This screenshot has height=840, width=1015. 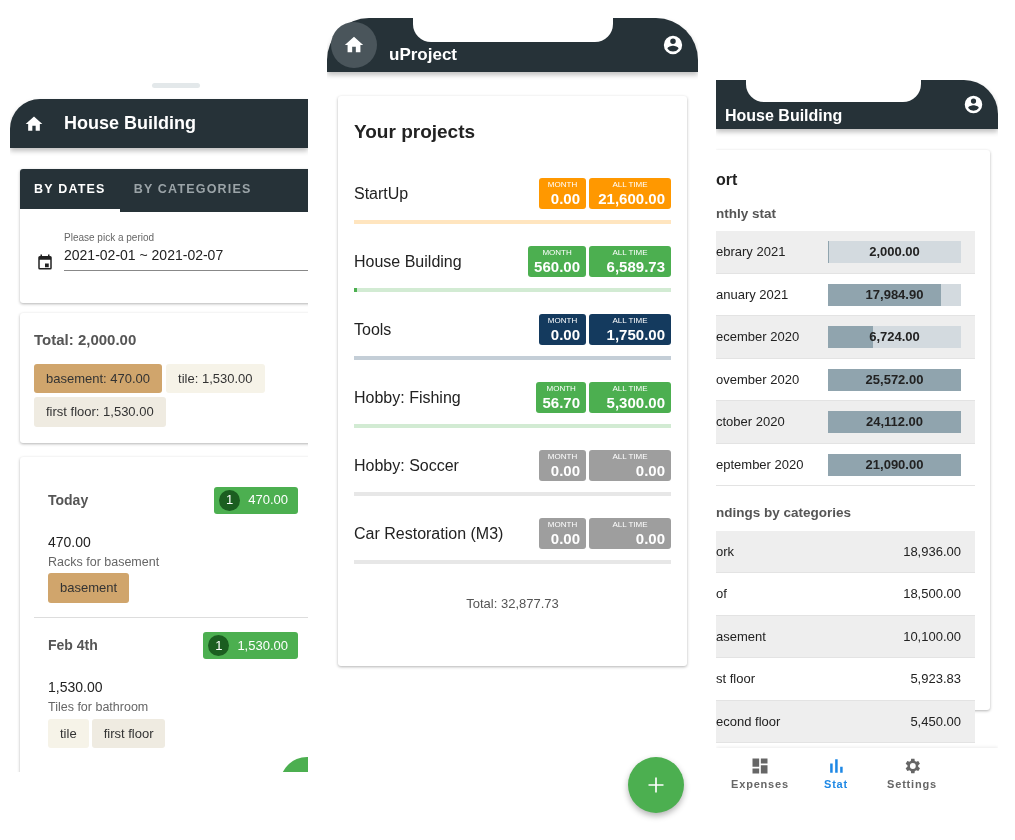 What do you see at coordinates (408, 261) in the screenshot?
I see `project-name: House Building` at bounding box center [408, 261].